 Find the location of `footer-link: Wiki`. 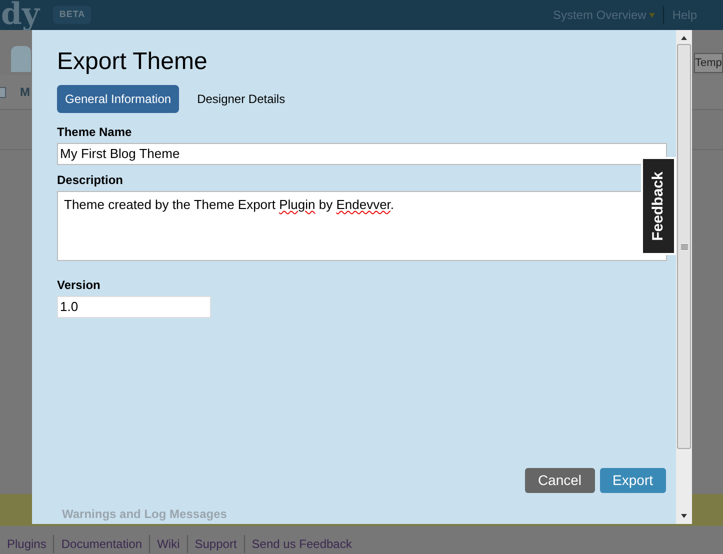

footer-link: Wiki is located at coordinates (168, 544).